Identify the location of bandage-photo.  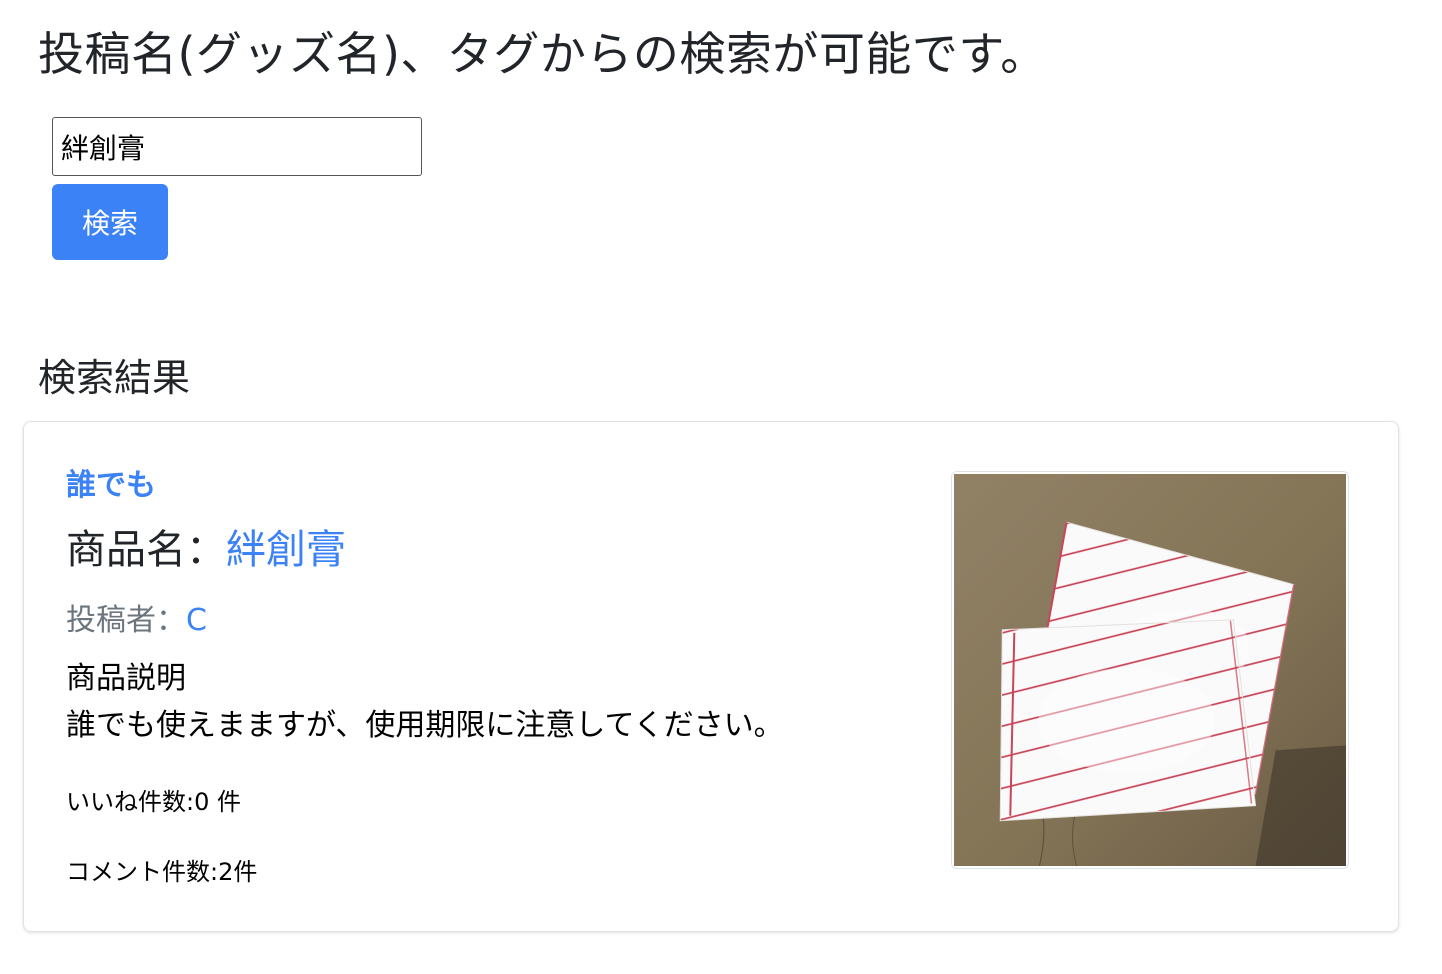
(1150, 670).